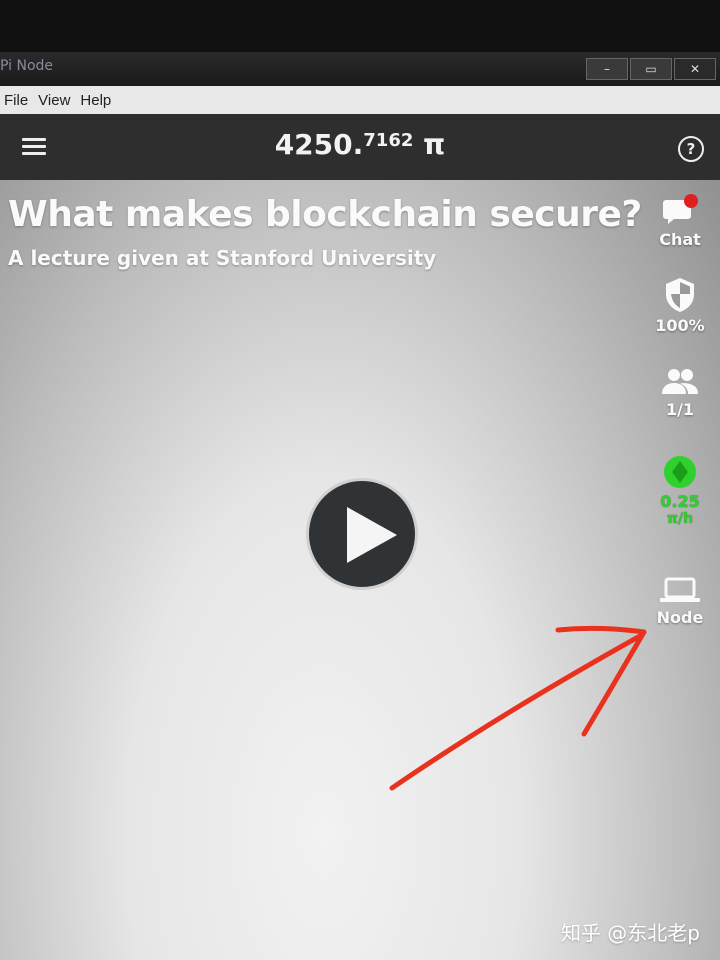  Describe the element at coordinates (360, 100) in the screenshot. I see `menu-bar: File View Help` at that location.